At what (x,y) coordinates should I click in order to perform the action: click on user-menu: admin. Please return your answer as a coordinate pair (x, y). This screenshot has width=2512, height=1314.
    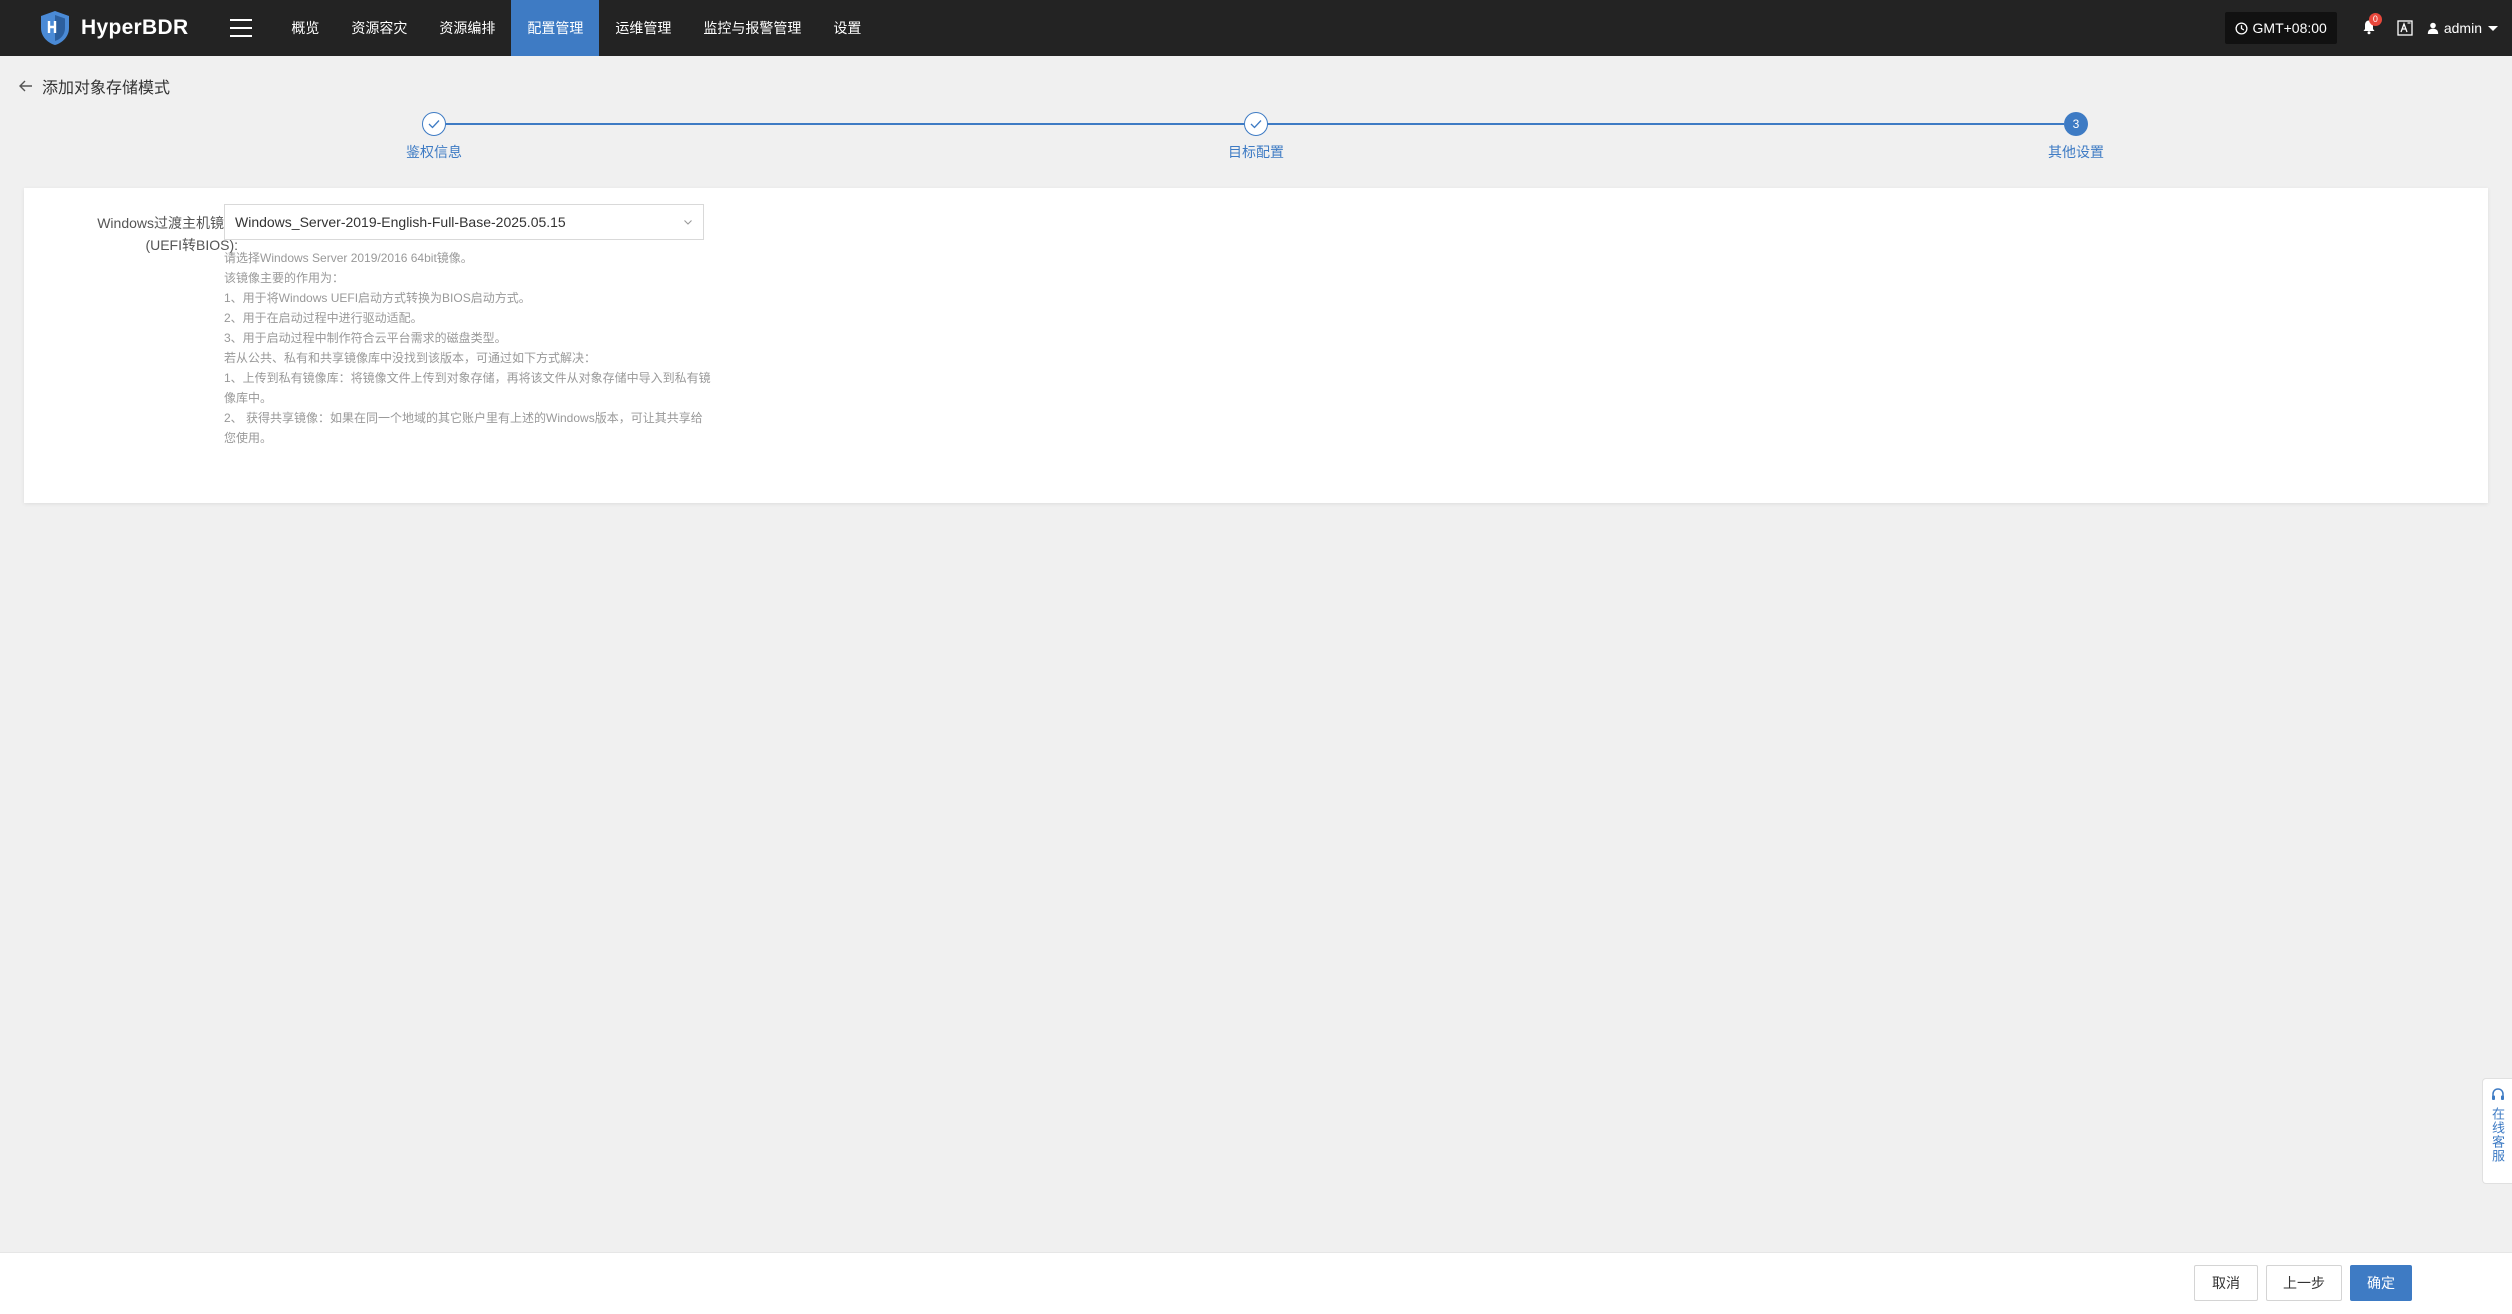
    Looking at the image, I should click on (2462, 28).